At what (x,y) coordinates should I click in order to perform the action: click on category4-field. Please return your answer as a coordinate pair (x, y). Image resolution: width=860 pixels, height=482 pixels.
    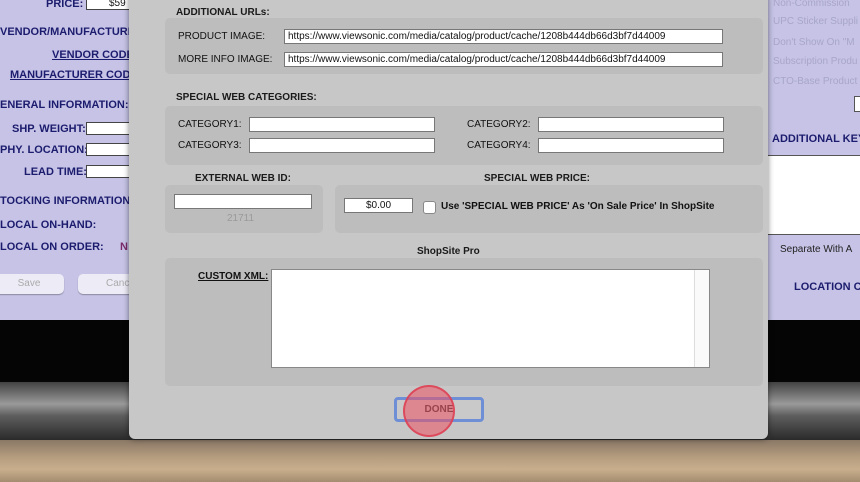
    Looking at the image, I should click on (631, 145).